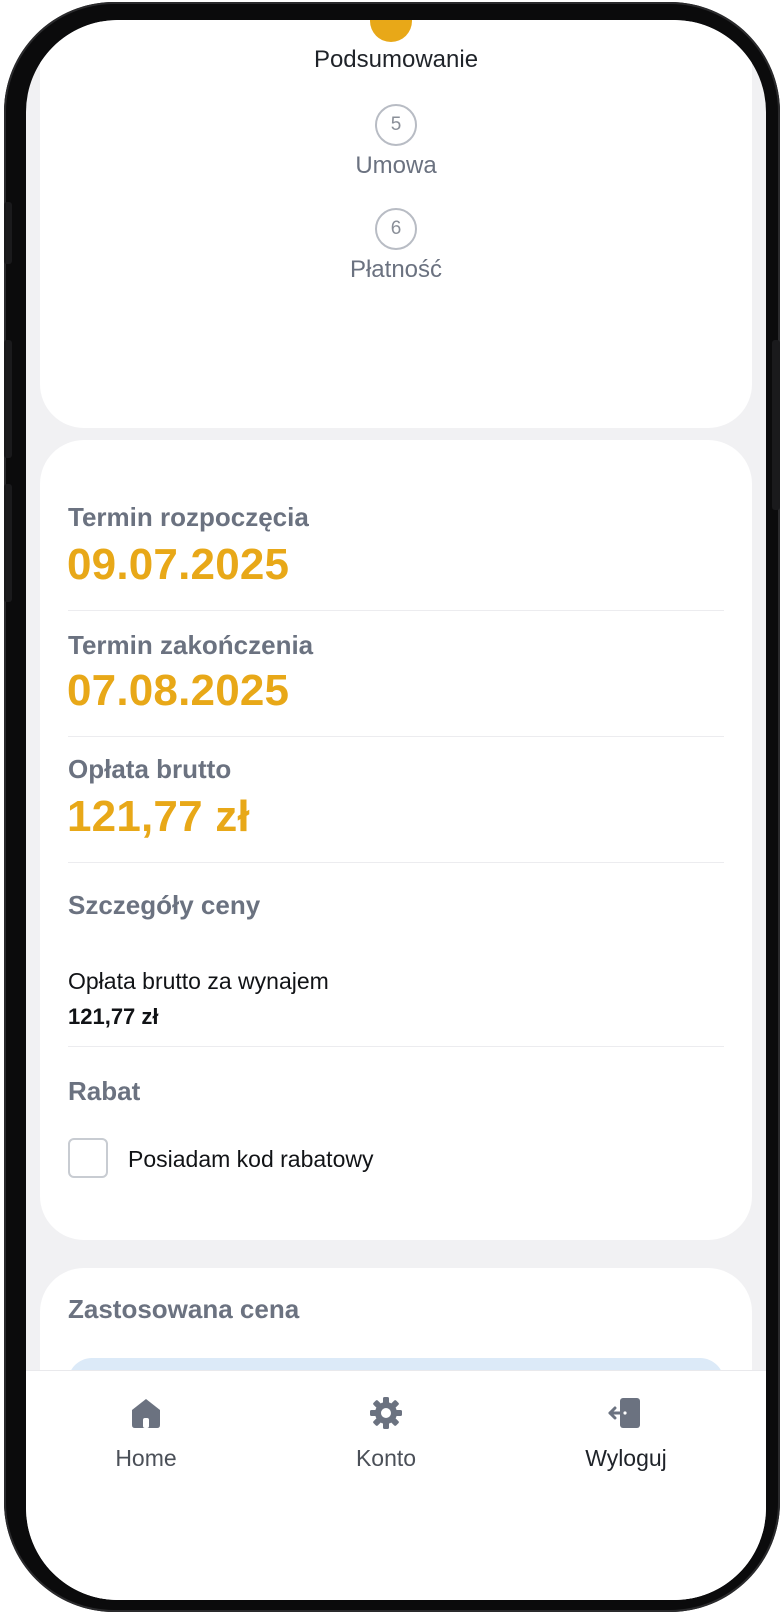 Image resolution: width=784 pixels, height=1616 pixels. What do you see at coordinates (386, 1458) in the screenshot?
I see `nav-account-label: Konto` at bounding box center [386, 1458].